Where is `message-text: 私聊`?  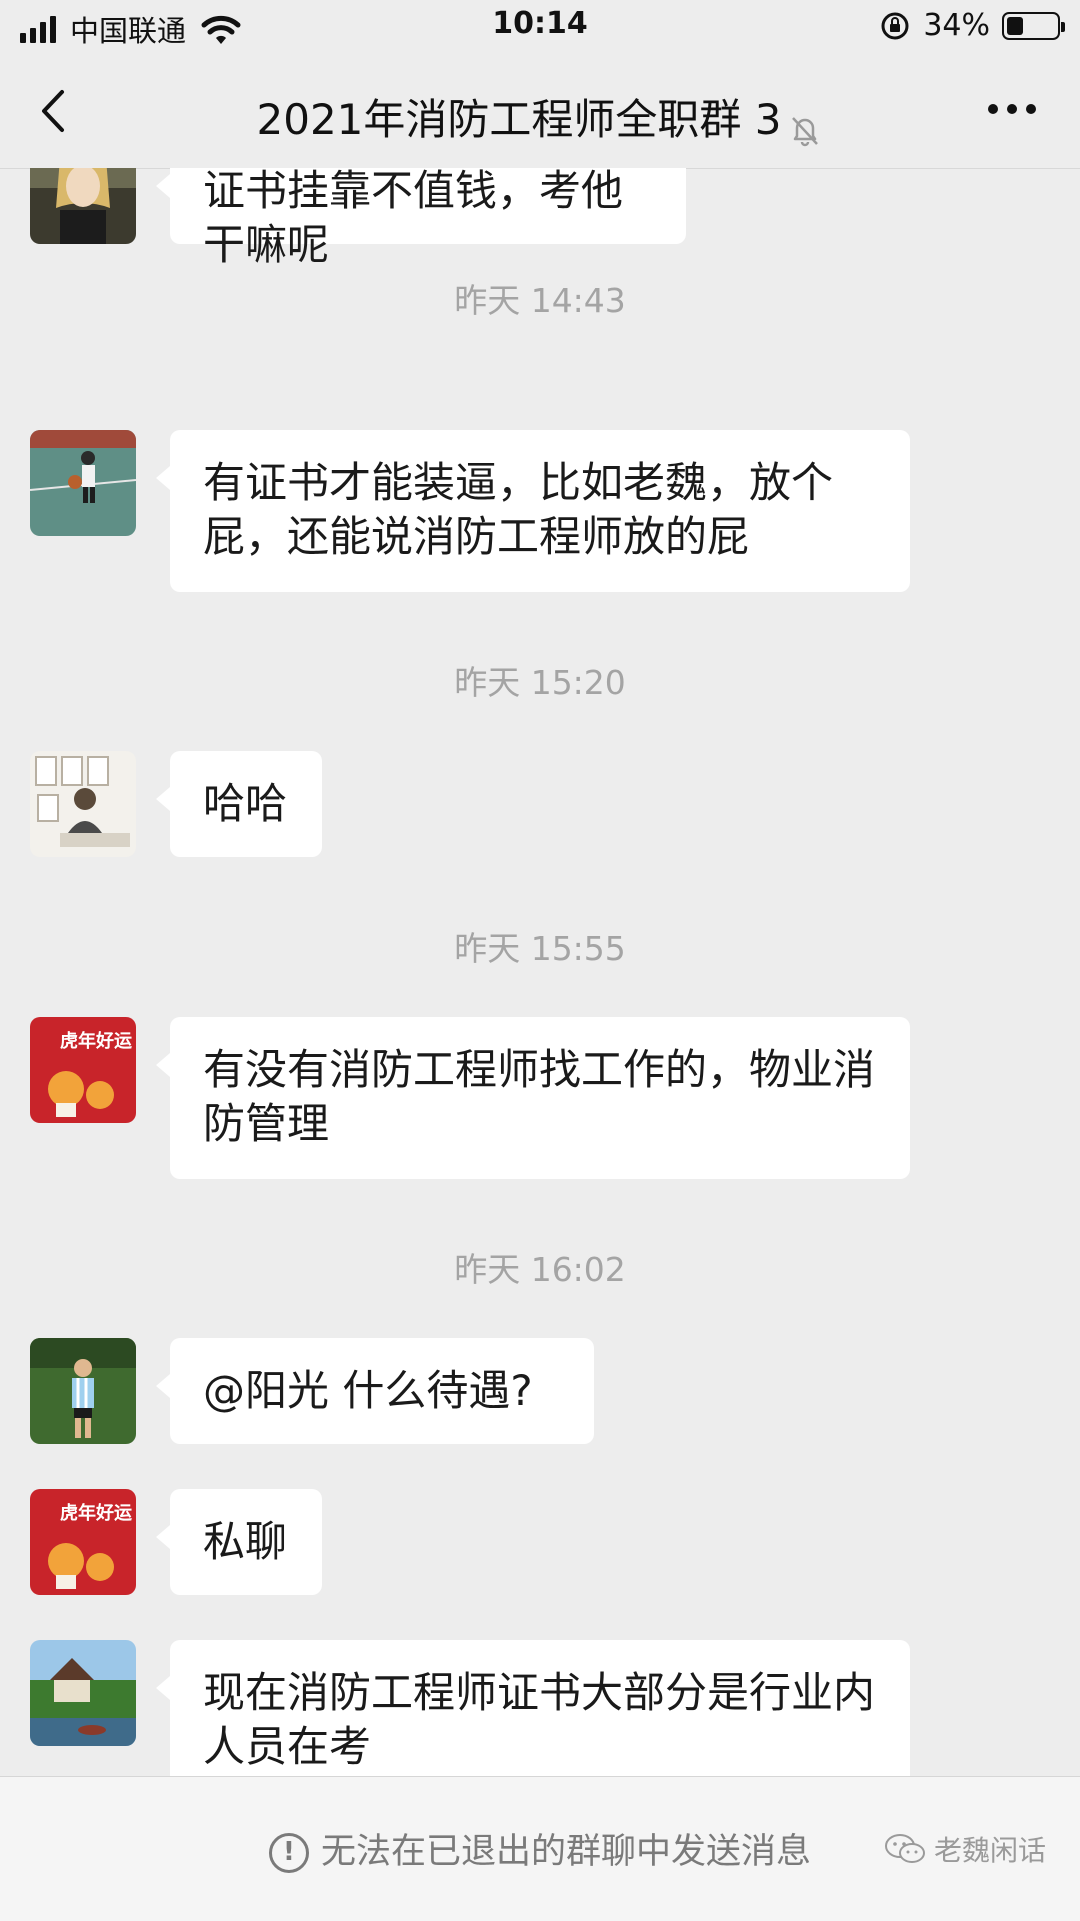
message-text: 私聊 is located at coordinates (245, 1541).